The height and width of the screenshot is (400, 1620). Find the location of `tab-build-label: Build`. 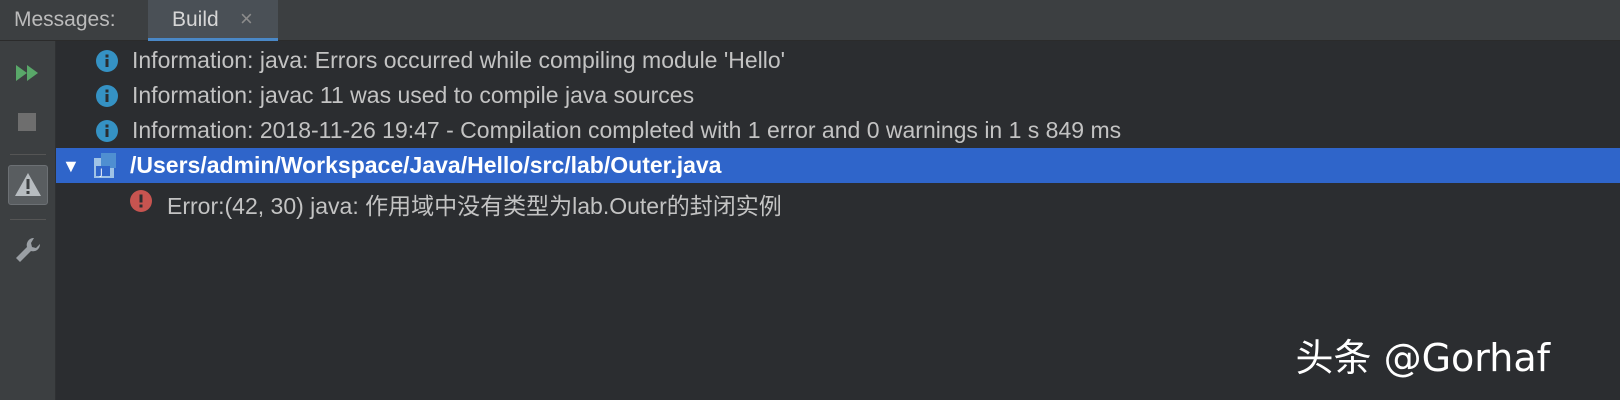

tab-build-label: Build is located at coordinates (195, 19).